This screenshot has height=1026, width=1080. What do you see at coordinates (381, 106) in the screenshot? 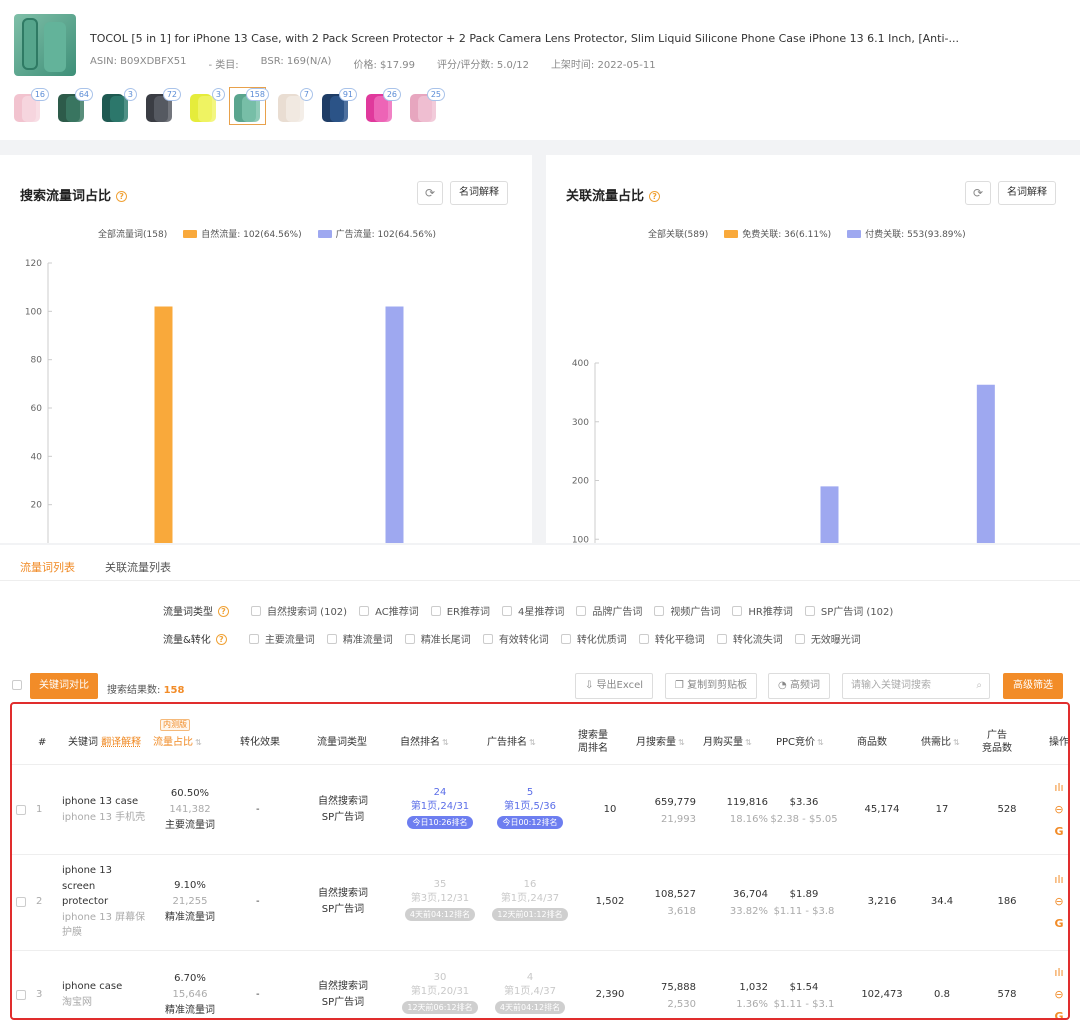
I see `variant-thumb: 26` at bounding box center [381, 106].